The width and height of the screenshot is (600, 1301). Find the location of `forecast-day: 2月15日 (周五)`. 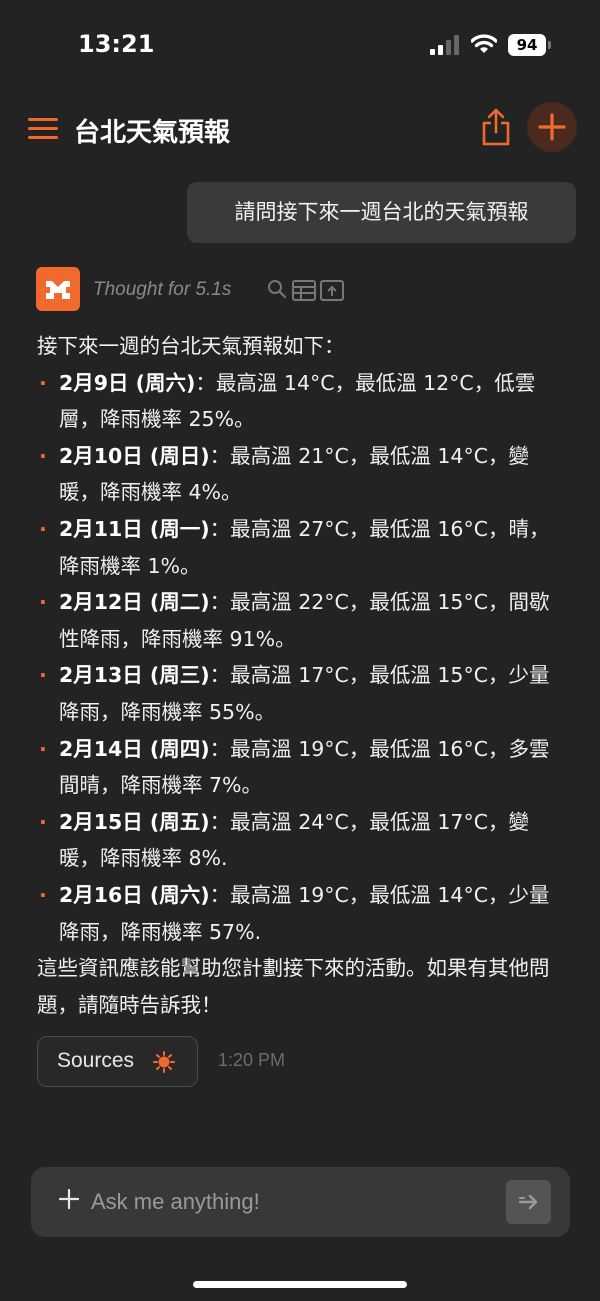

forecast-day: 2月15日 (周五) is located at coordinates (134, 821).